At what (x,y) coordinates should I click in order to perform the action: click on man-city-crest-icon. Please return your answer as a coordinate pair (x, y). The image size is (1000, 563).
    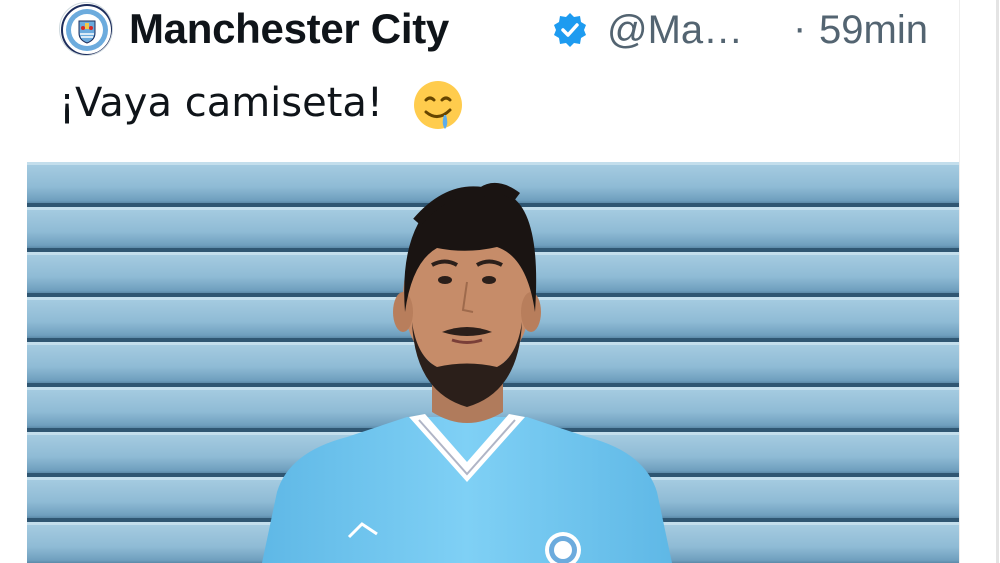
    Looking at the image, I should click on (86, 29).